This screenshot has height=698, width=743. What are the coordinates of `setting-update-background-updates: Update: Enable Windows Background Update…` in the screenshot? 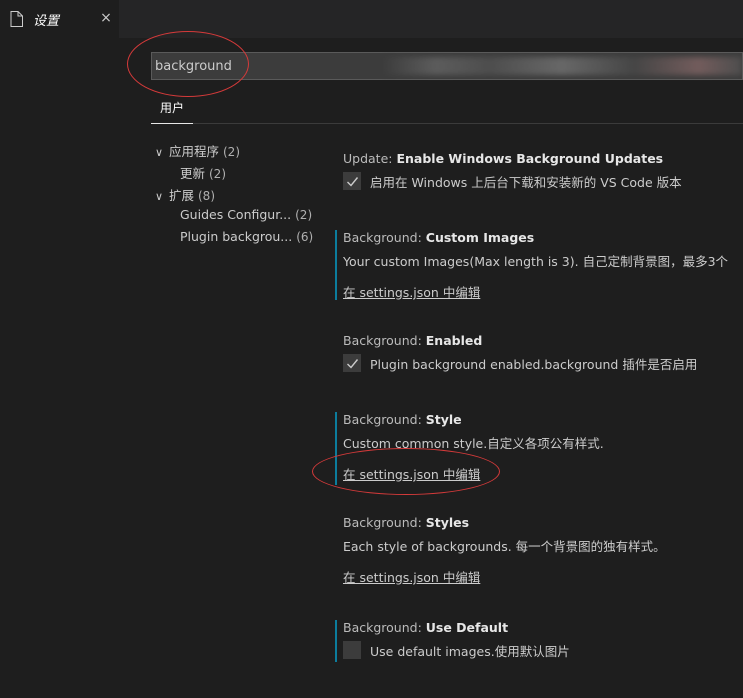 It's located at (539, 173).